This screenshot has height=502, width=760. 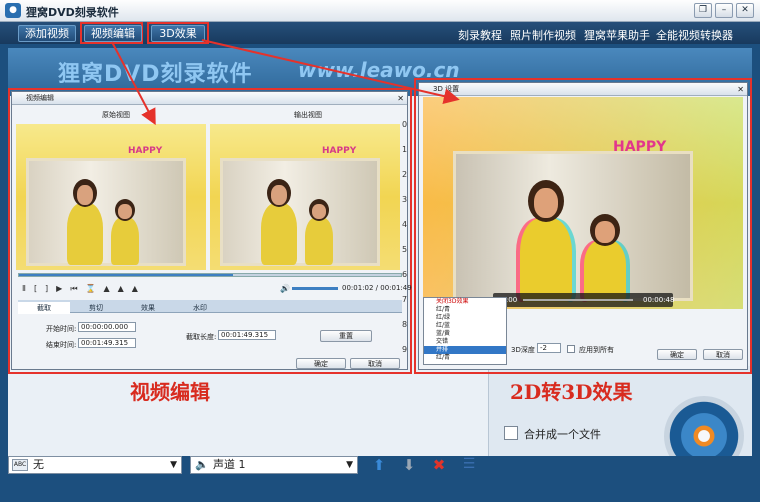 I want to click on move-down-icon: ⬇, so click(x=409, y=465).